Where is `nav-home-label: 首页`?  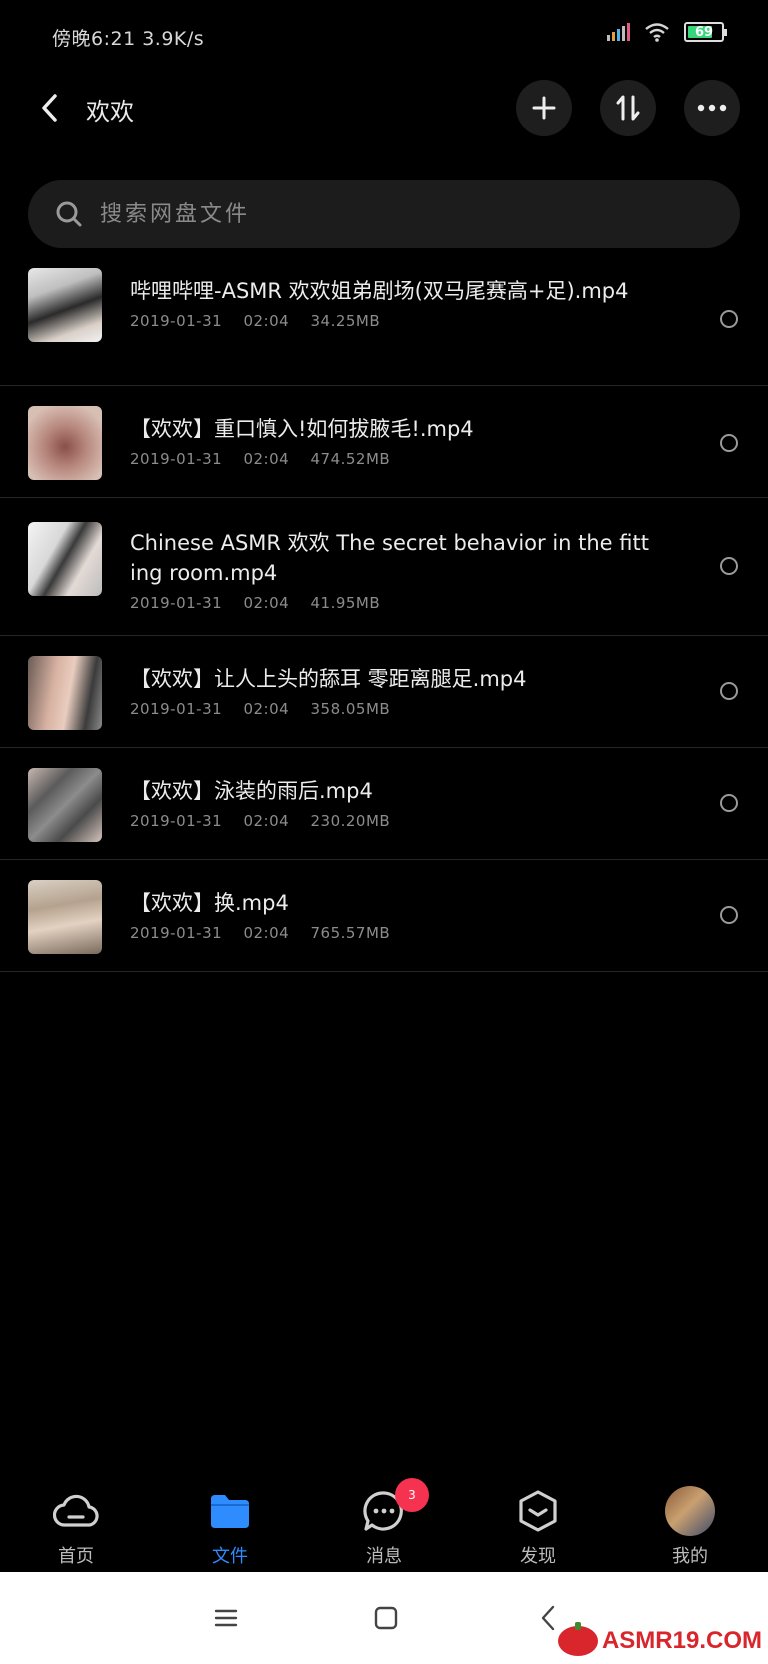
nav-home-label: 首页 is located at coordinates (76, 1556).